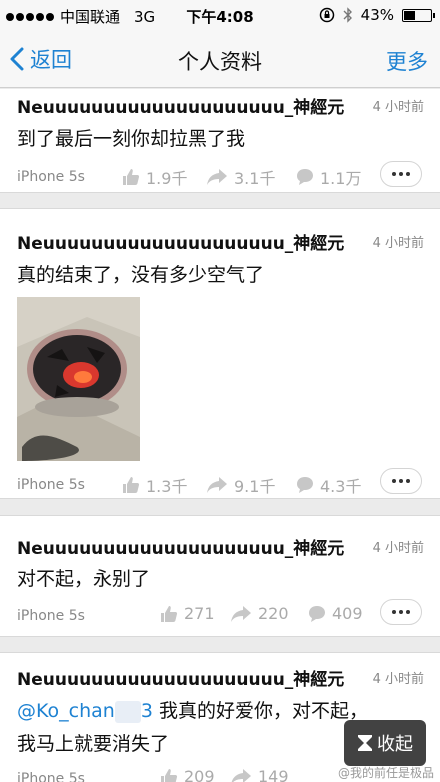 Image resolution: width=440 pixels, height=782 pixels. I want to click on post-text-line2: 我马上就要消失了, so click(93, 744).